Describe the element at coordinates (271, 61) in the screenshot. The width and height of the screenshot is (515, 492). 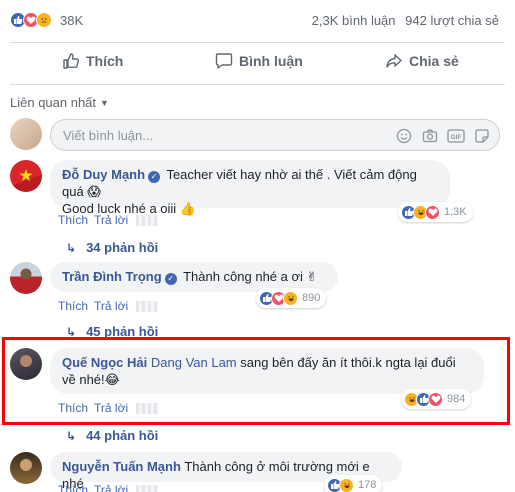
I see `comment-button-label: Bình luận` at that location.